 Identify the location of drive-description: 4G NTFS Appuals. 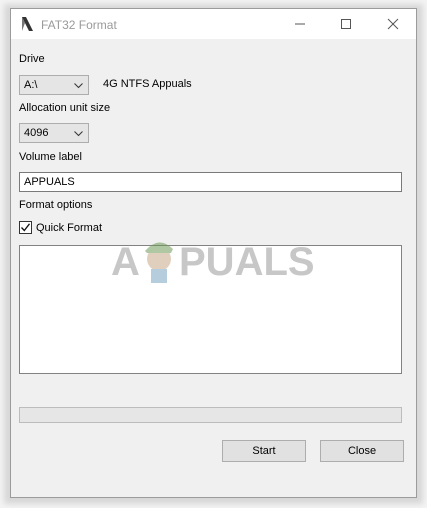
(147, 84).